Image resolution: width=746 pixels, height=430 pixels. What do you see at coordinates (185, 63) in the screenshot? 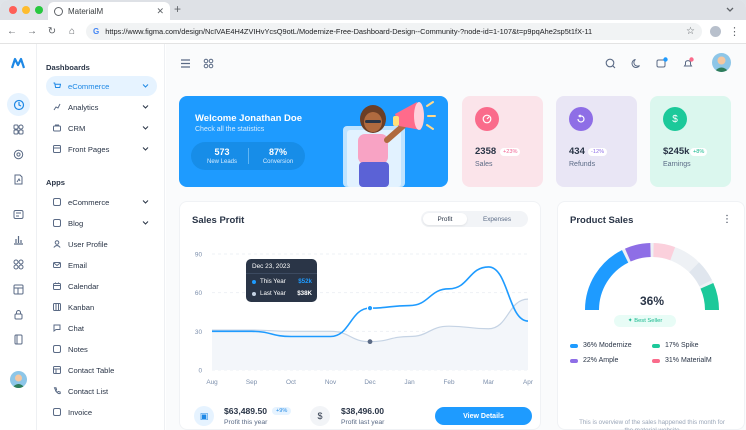
I see `menu-toggle-icon` at bounding box center [185, 63].